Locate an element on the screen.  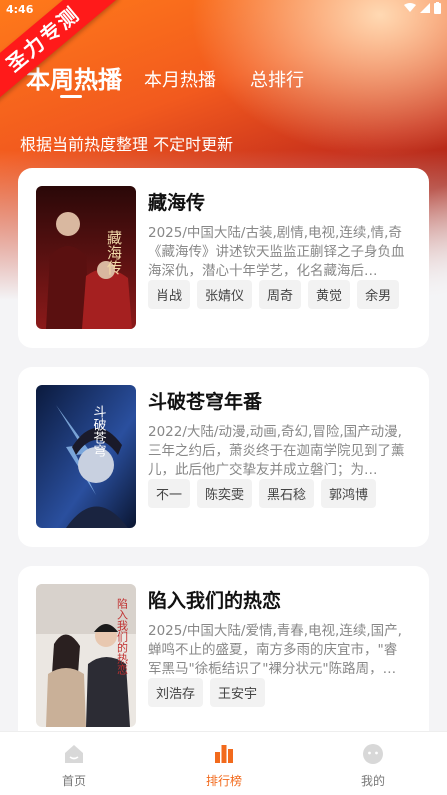
drama-meta: 2025/中国大陆/古装,剧情,电视,连续,情,奇 is located at coordinates (275, 233).